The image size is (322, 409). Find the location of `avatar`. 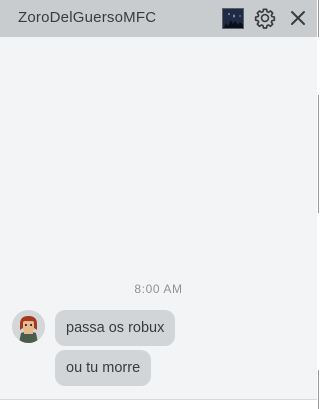

avatar is located at coordinates (28, 326).